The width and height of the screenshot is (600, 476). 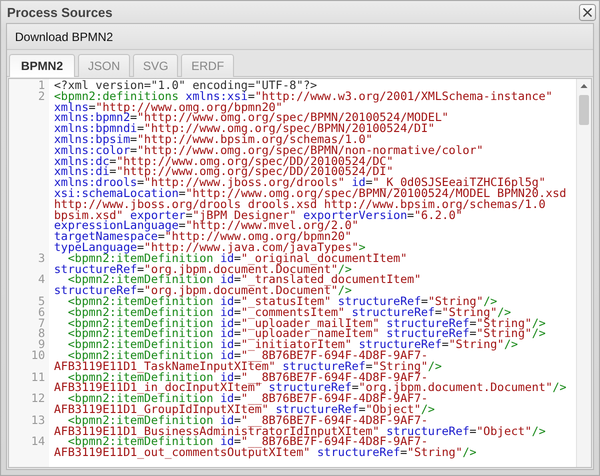 What do you see at coordinates (64, 37) in the screenshot?
I see `download-button: Download BPMN2` at bounding box center [64, 37].